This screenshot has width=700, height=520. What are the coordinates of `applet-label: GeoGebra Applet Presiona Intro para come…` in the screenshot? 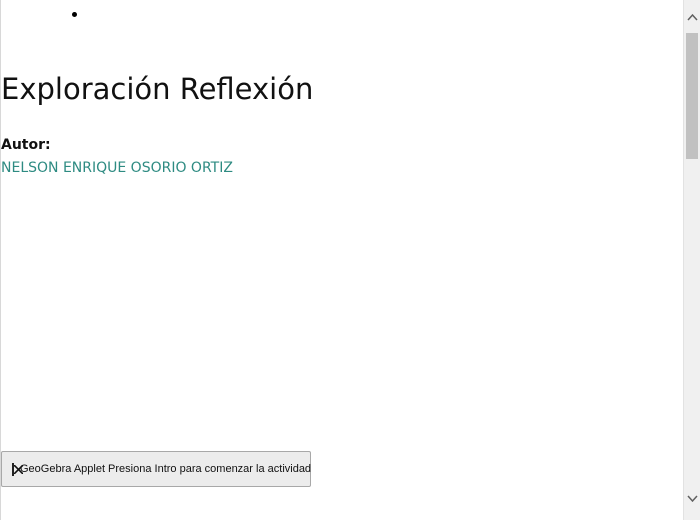 It's located at (166, 469).